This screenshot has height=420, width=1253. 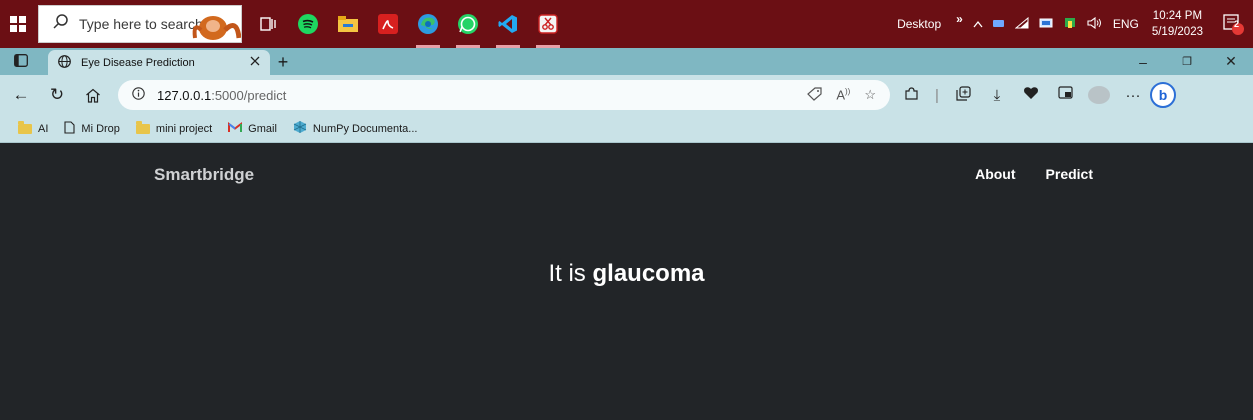 I want to click on tray-desktop-label: Desktop, so click(x=919, y=24).